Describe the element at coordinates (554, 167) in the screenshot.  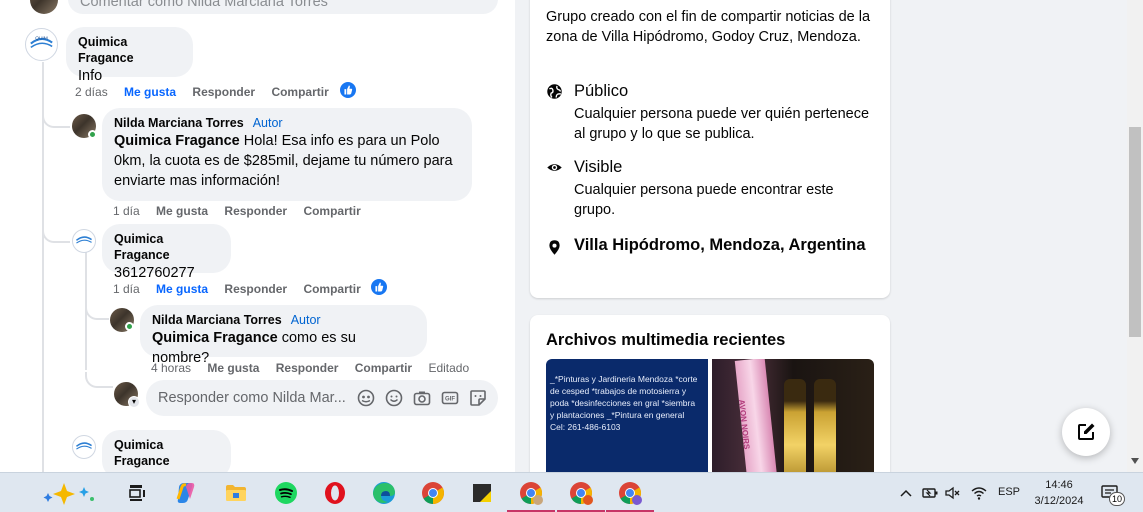
I see `eye-icon` at that location.